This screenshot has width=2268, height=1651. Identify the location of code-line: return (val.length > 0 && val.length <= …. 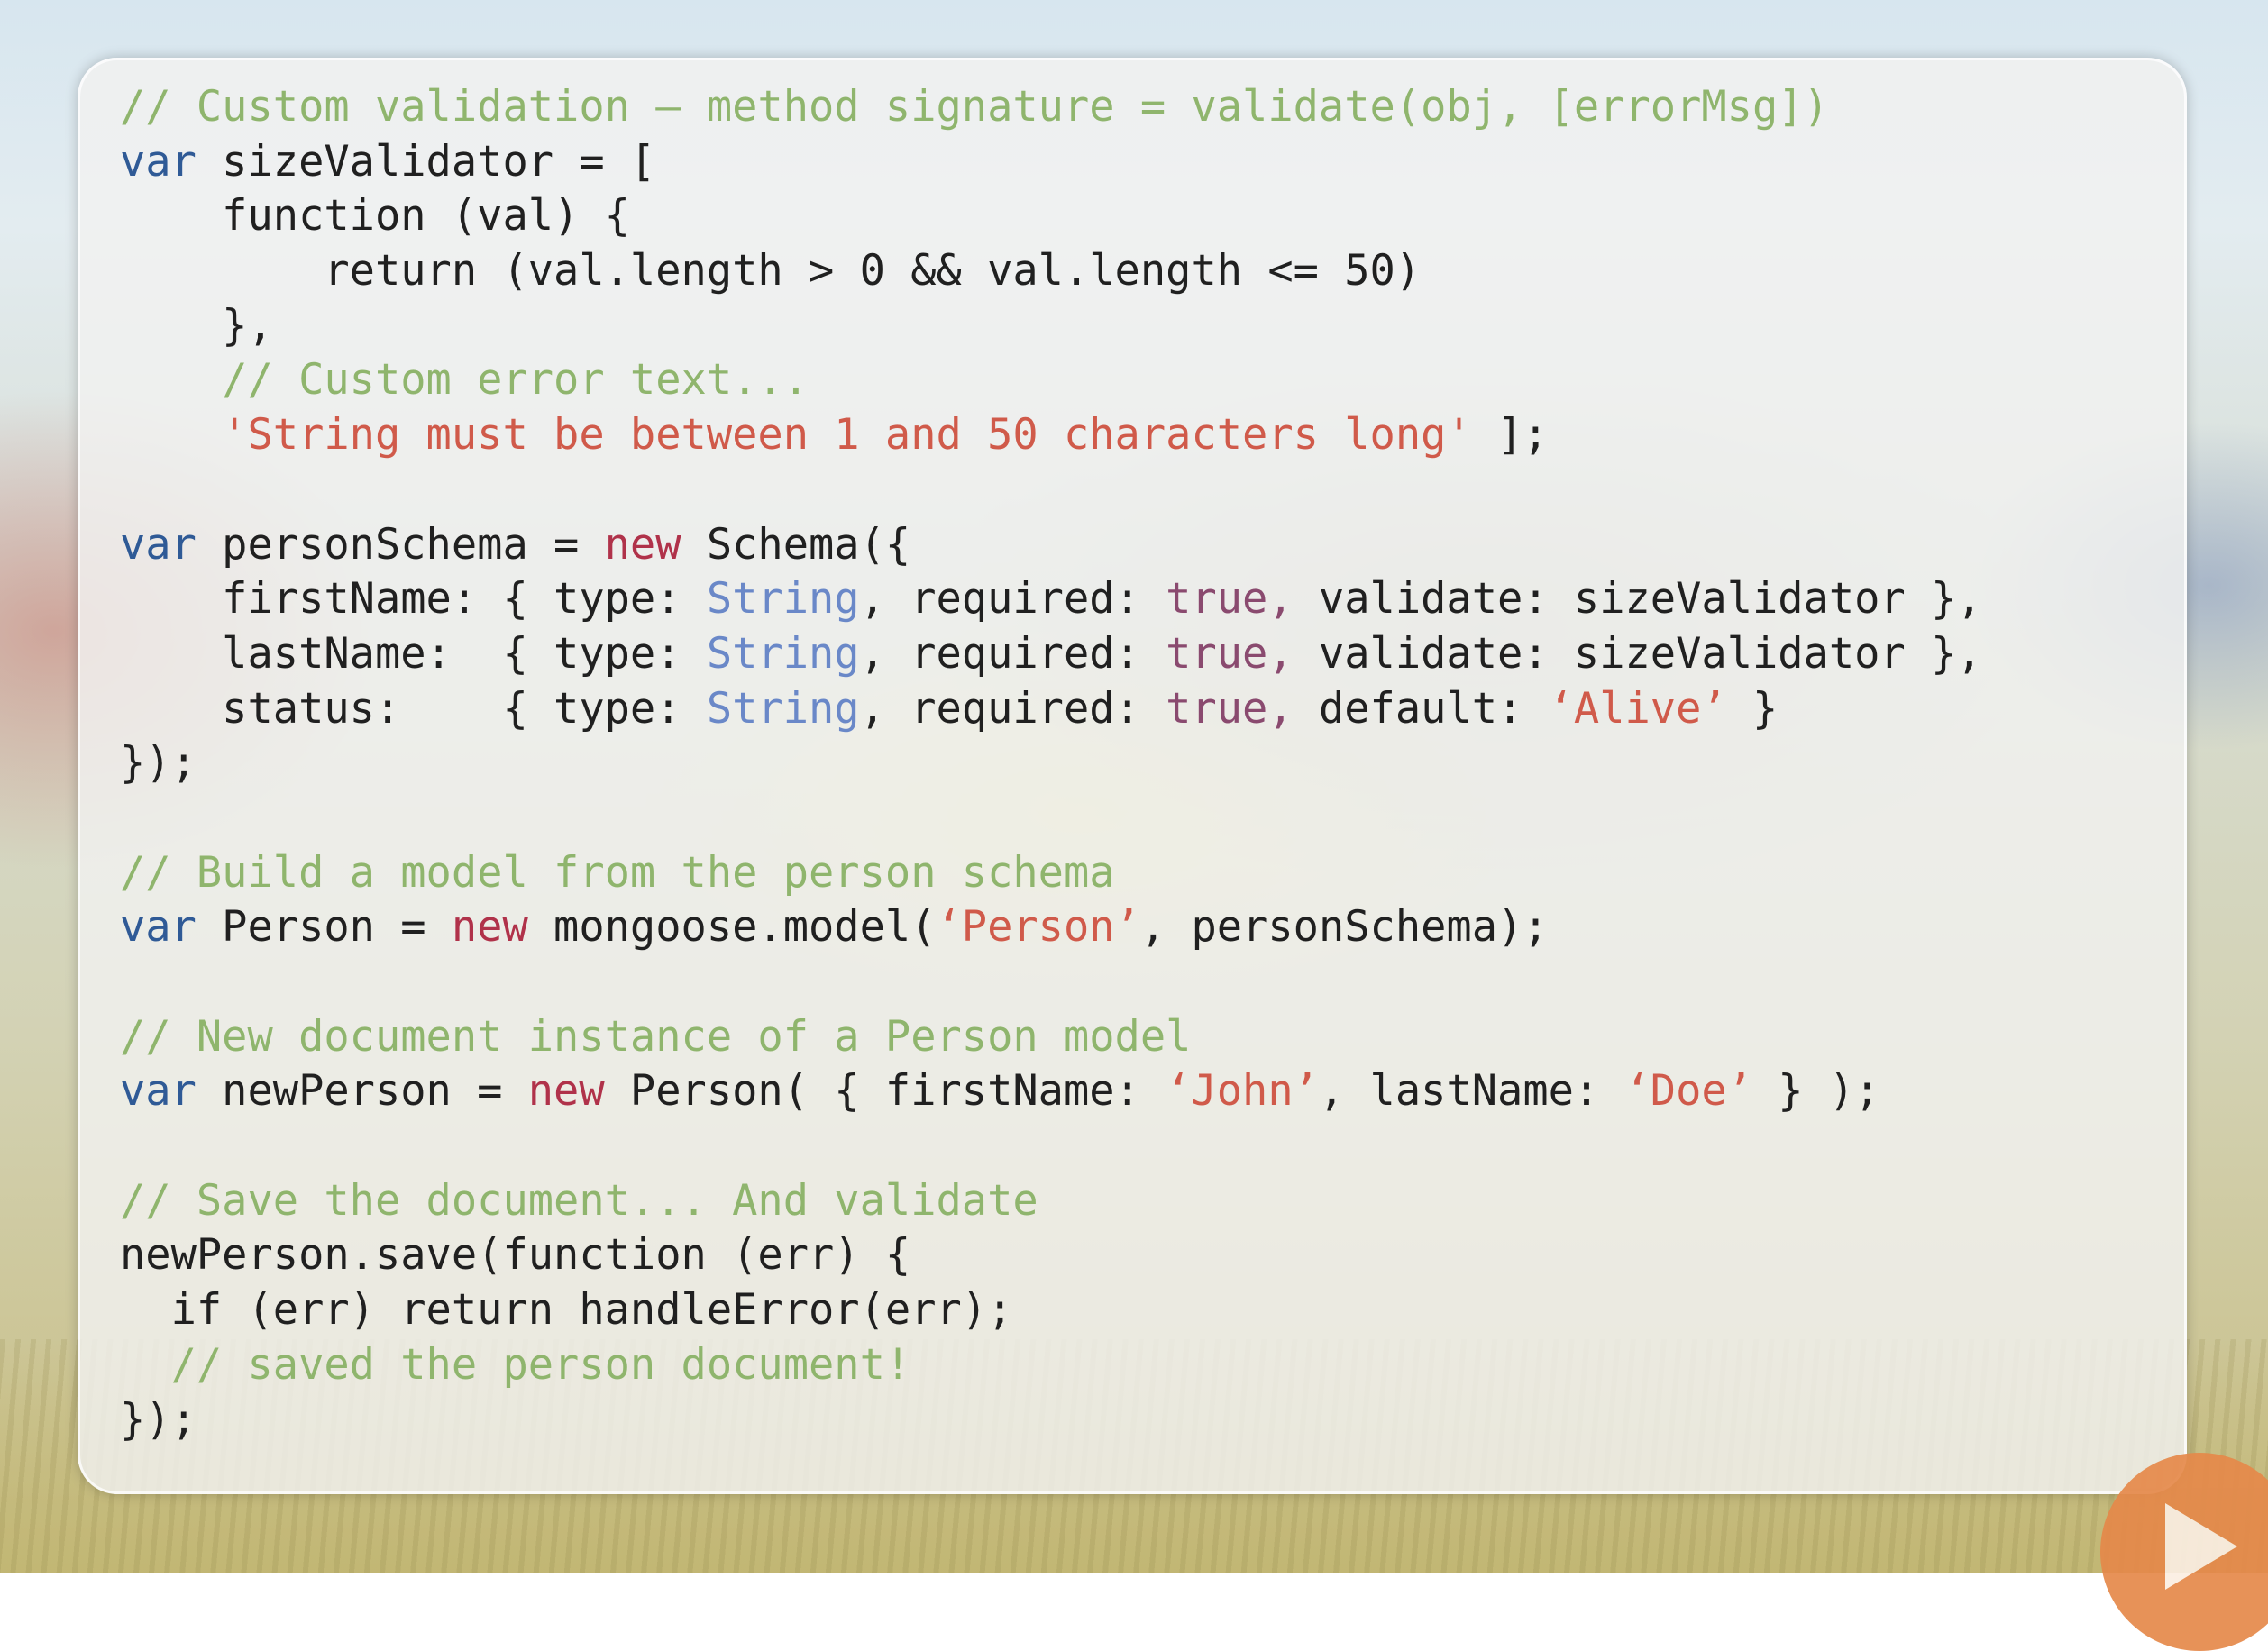
(1134, 271).